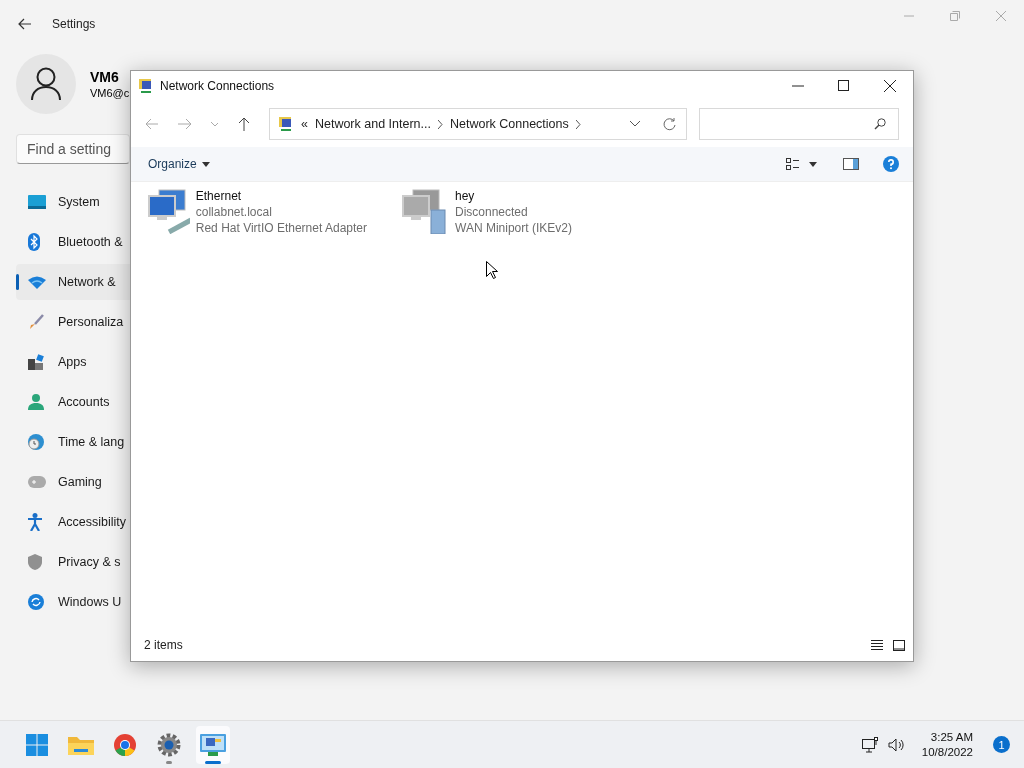 Image resolution: width=1024 pixels, height=768 pixels. I want to click on maximize-icon, so click(844, 86).